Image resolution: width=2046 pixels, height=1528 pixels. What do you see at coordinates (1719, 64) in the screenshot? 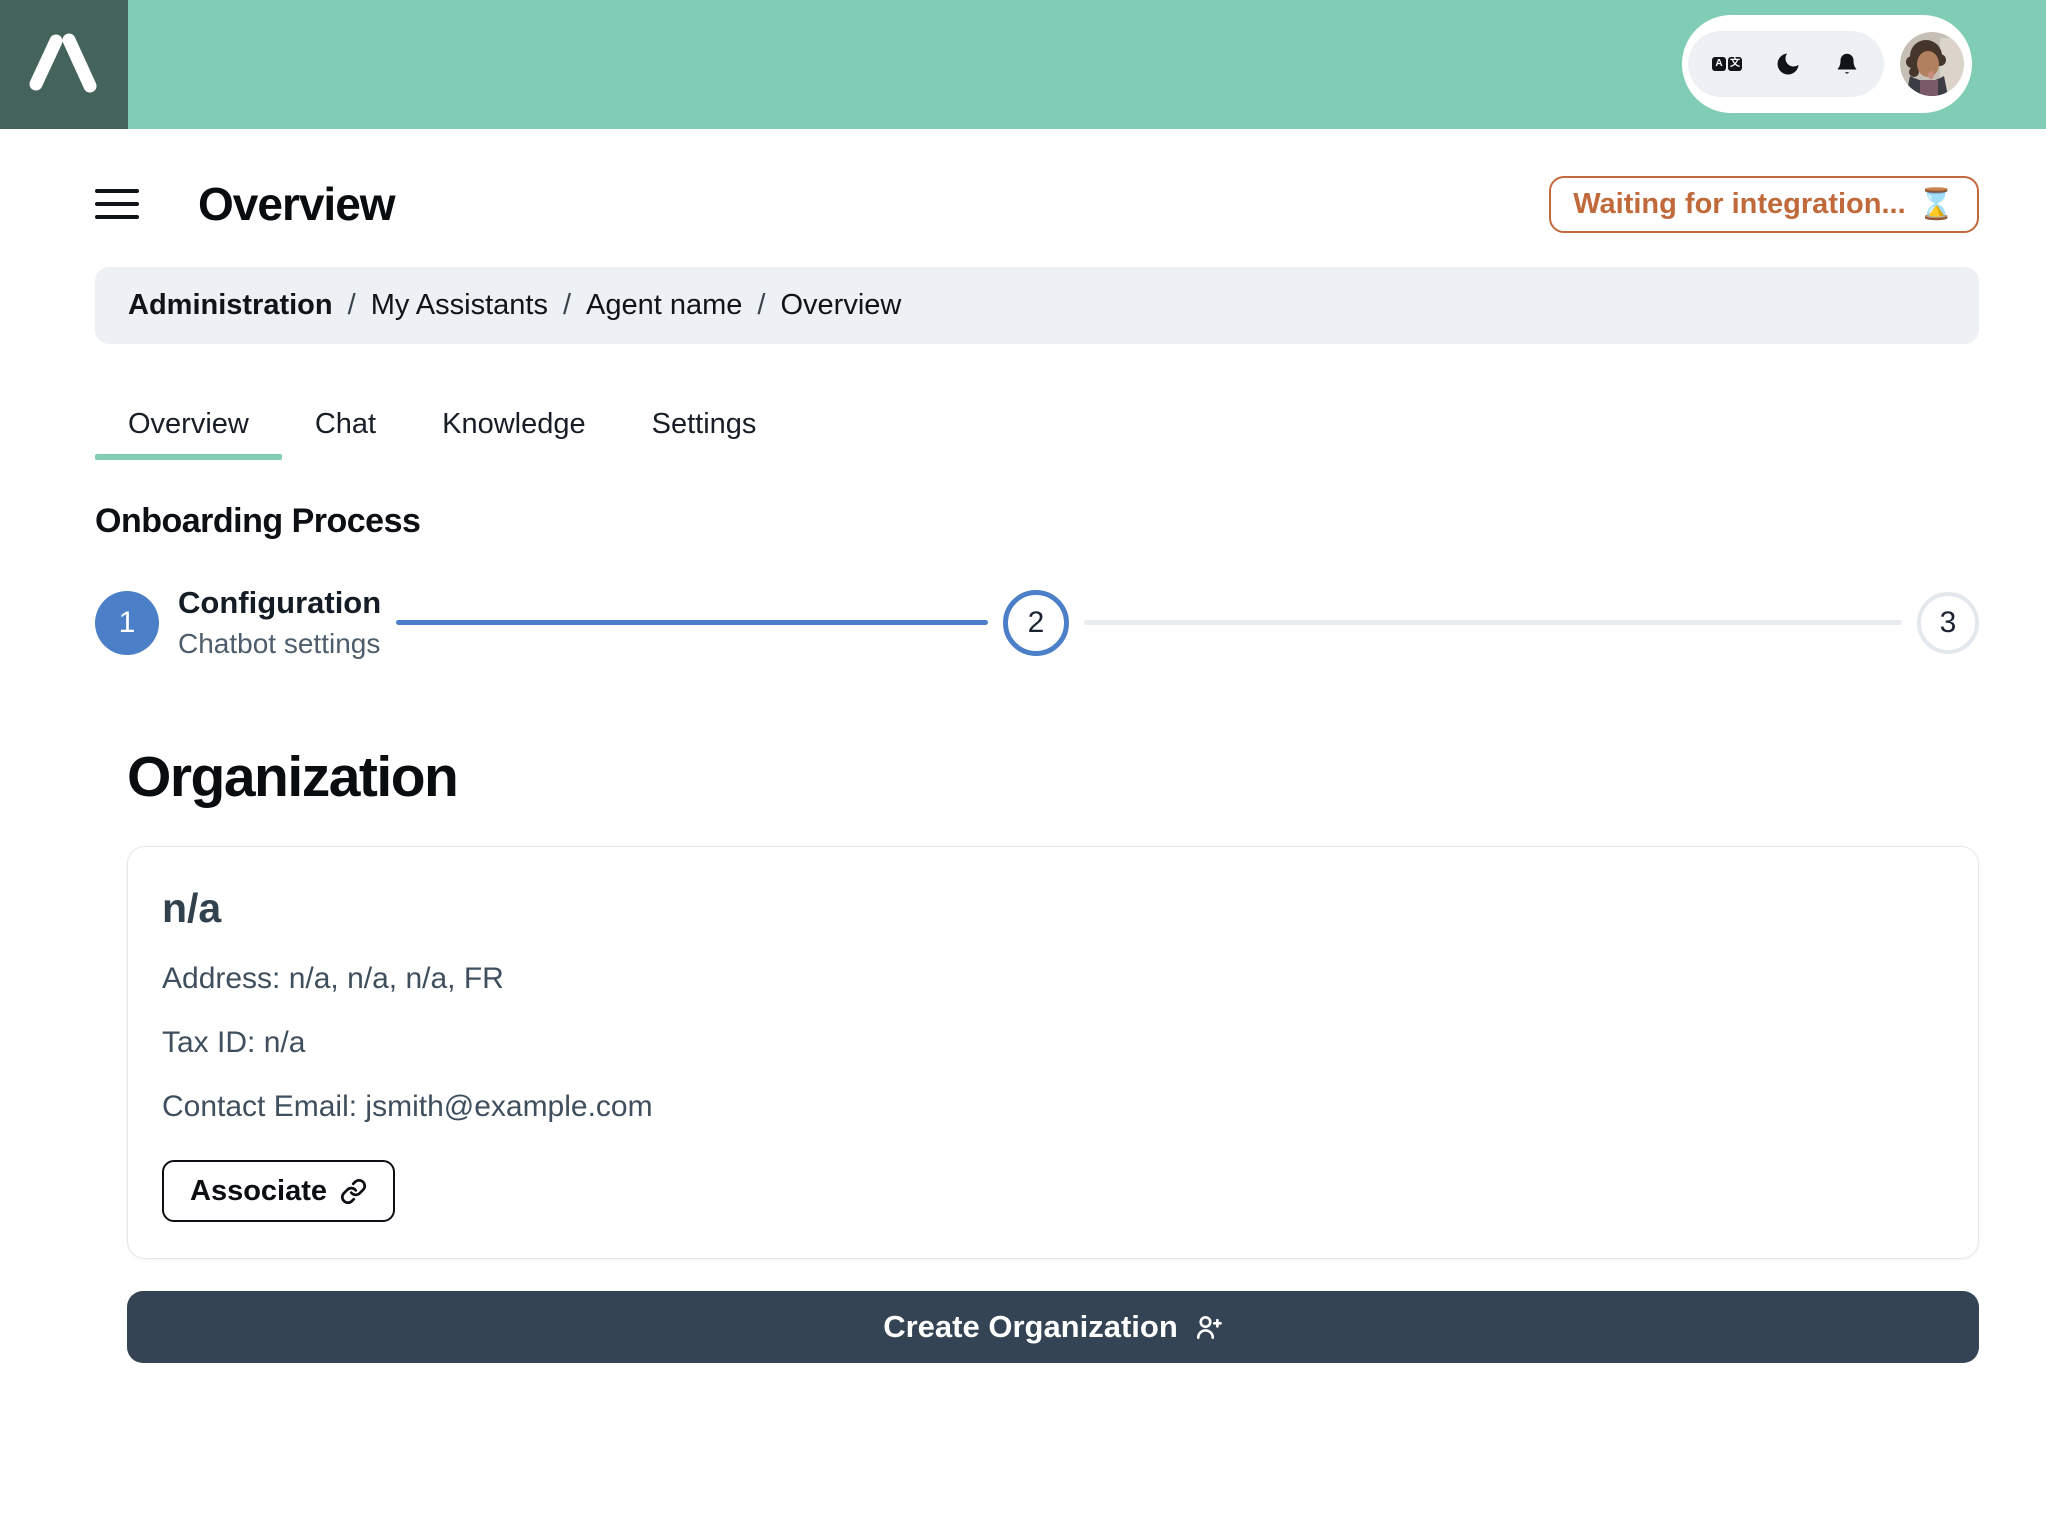
I see `translate-letter-a: A` at bounding box center [1719, 64].